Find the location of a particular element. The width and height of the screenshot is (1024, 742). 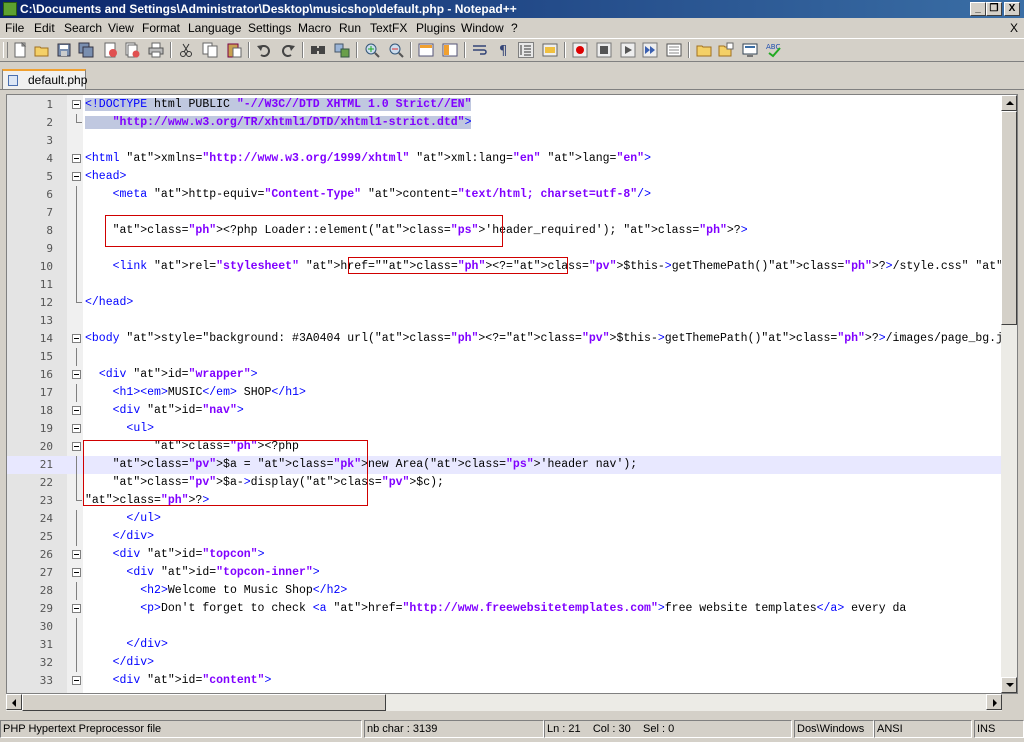

menu-macro: Macro is located at coordinates (314, 28).